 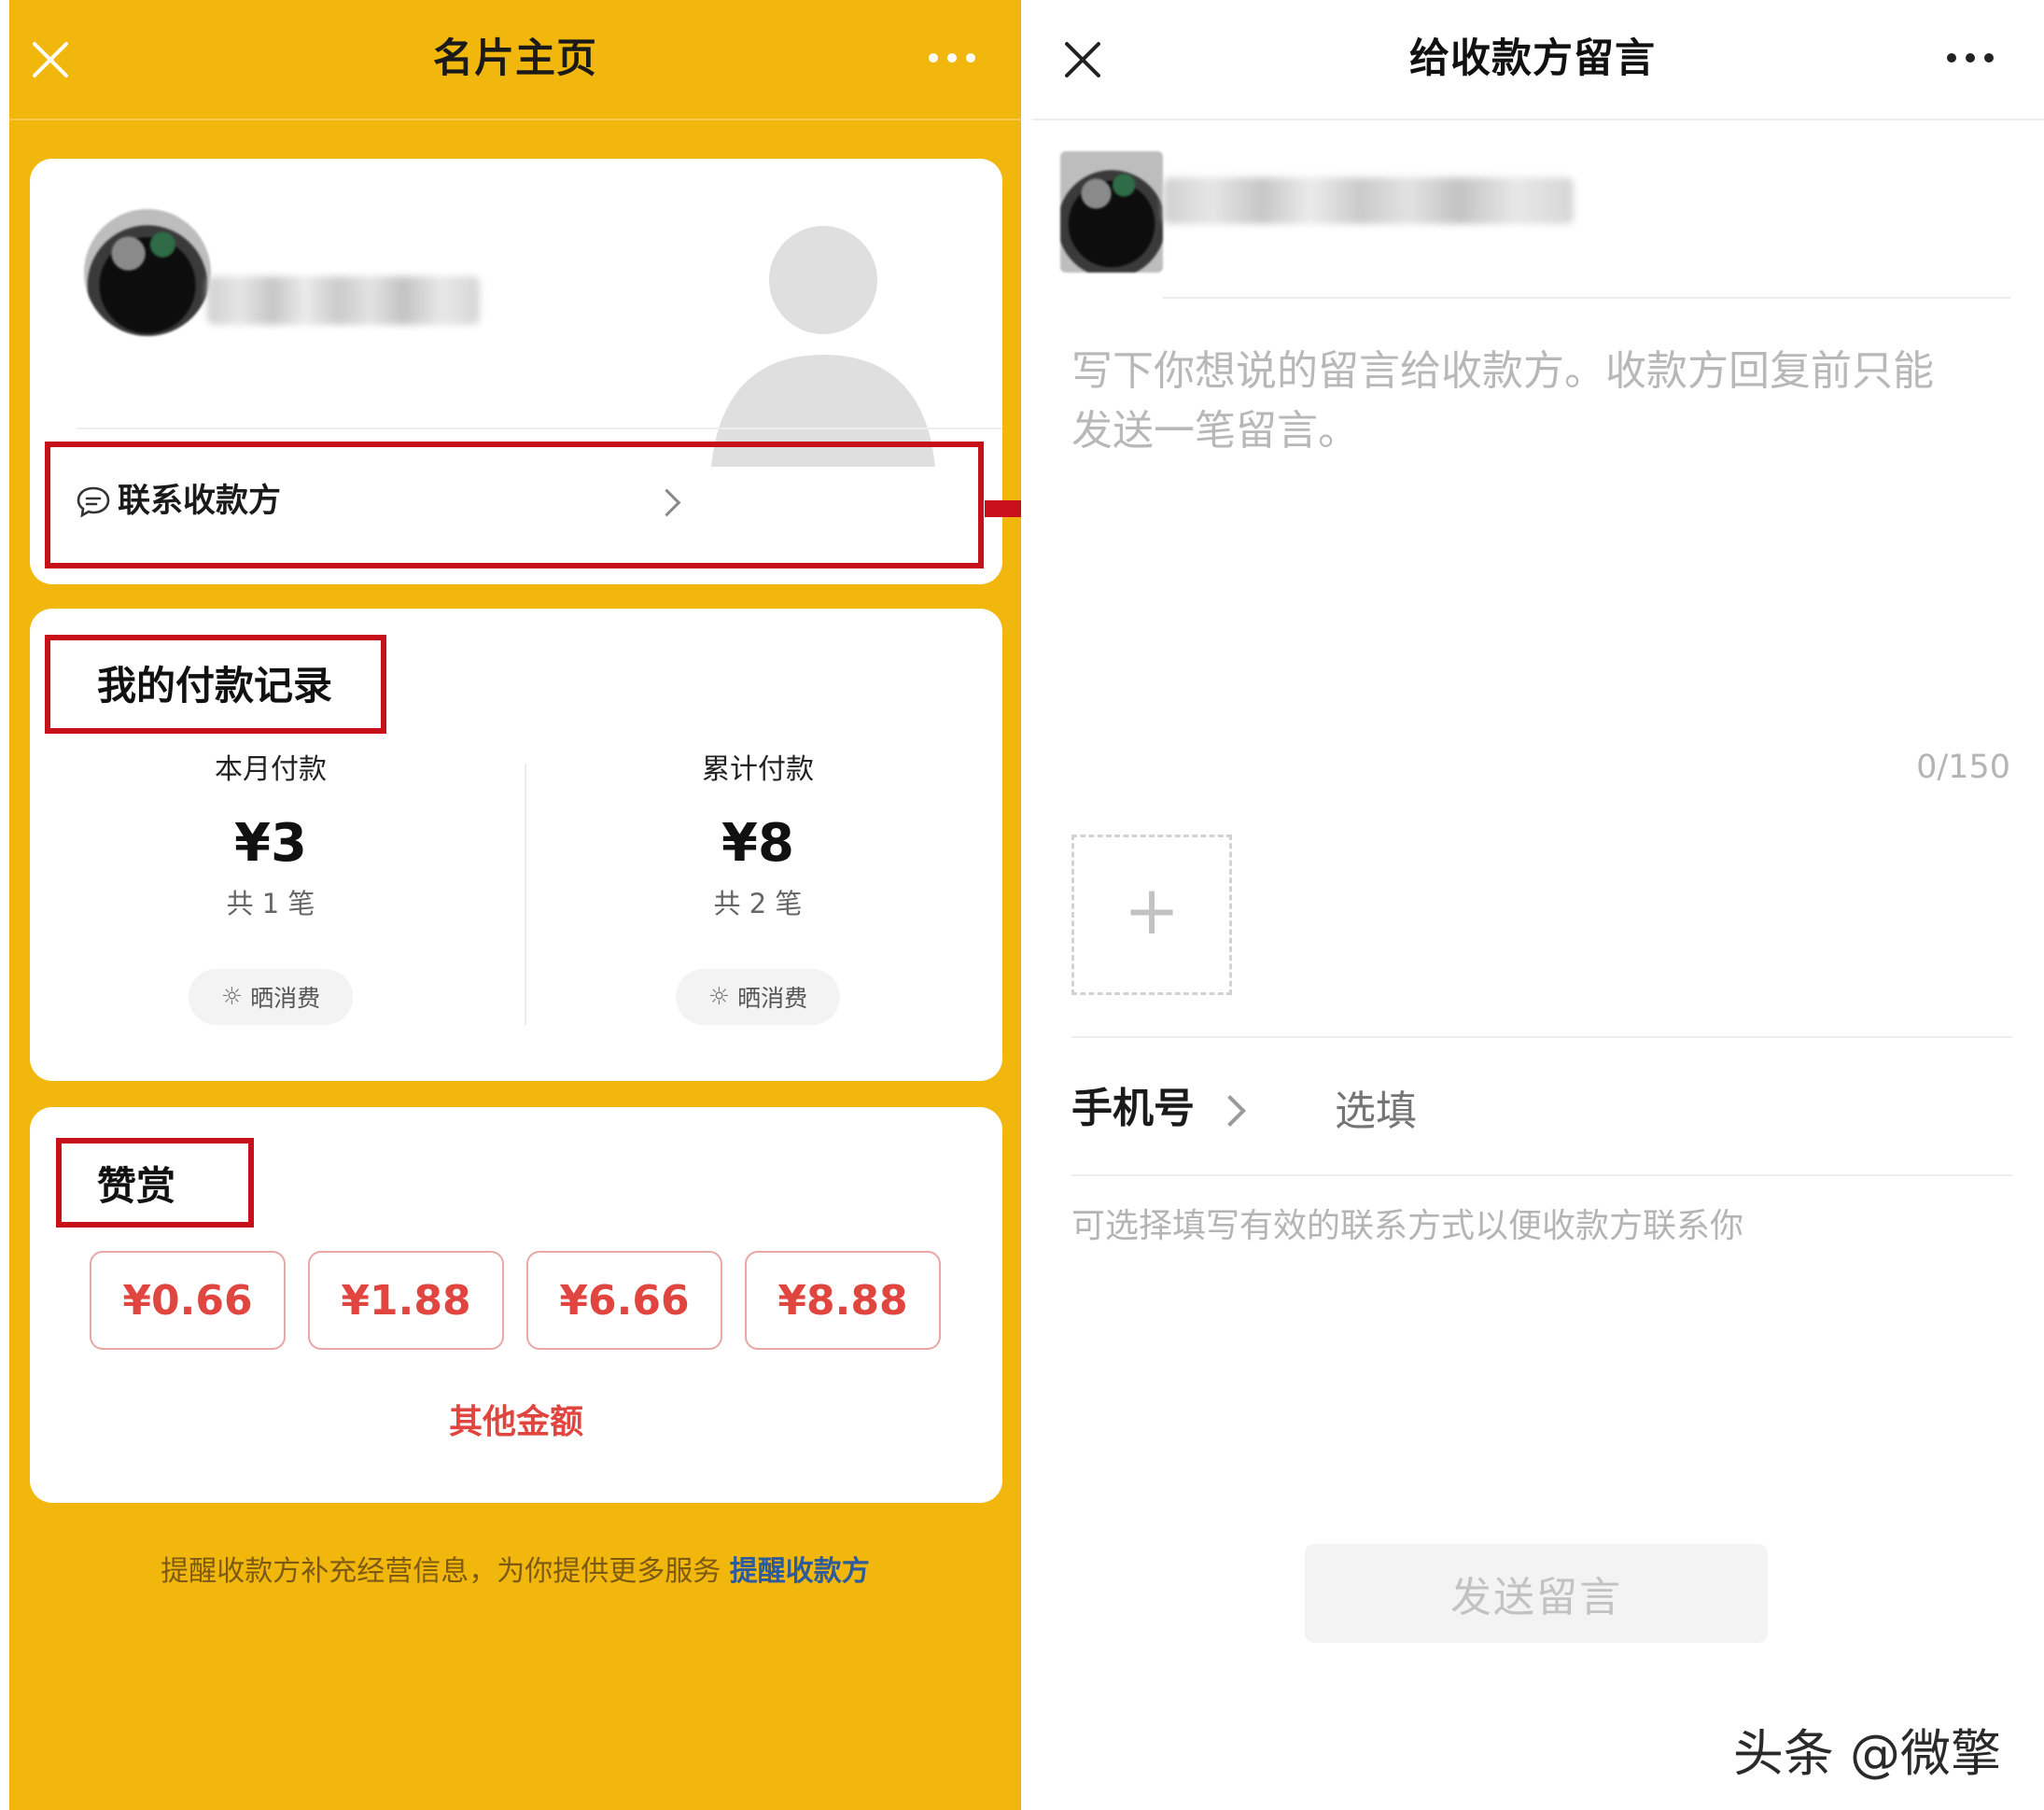 I want to click on tip-amount-button: ¥8.88, so click(x=843, y=1300).